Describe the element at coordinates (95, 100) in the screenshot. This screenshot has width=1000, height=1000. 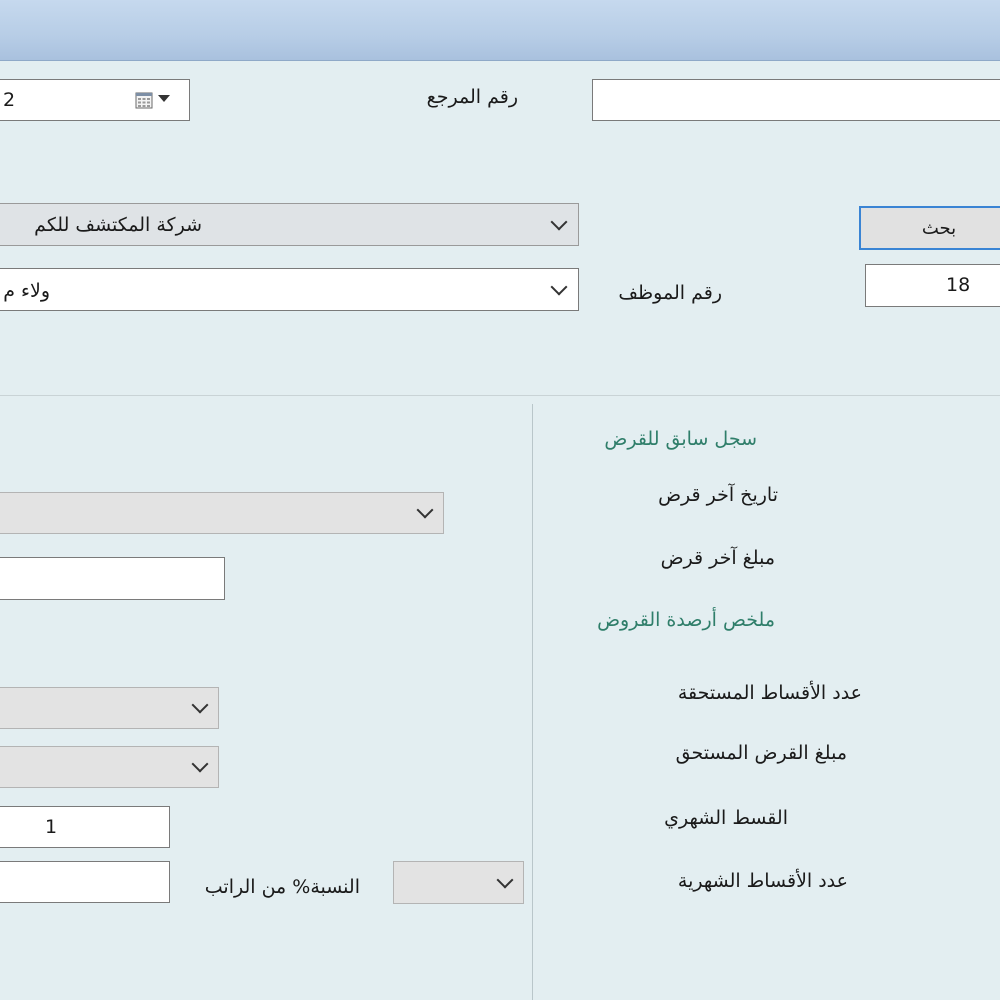
I see `date-picker: 2` at that location.